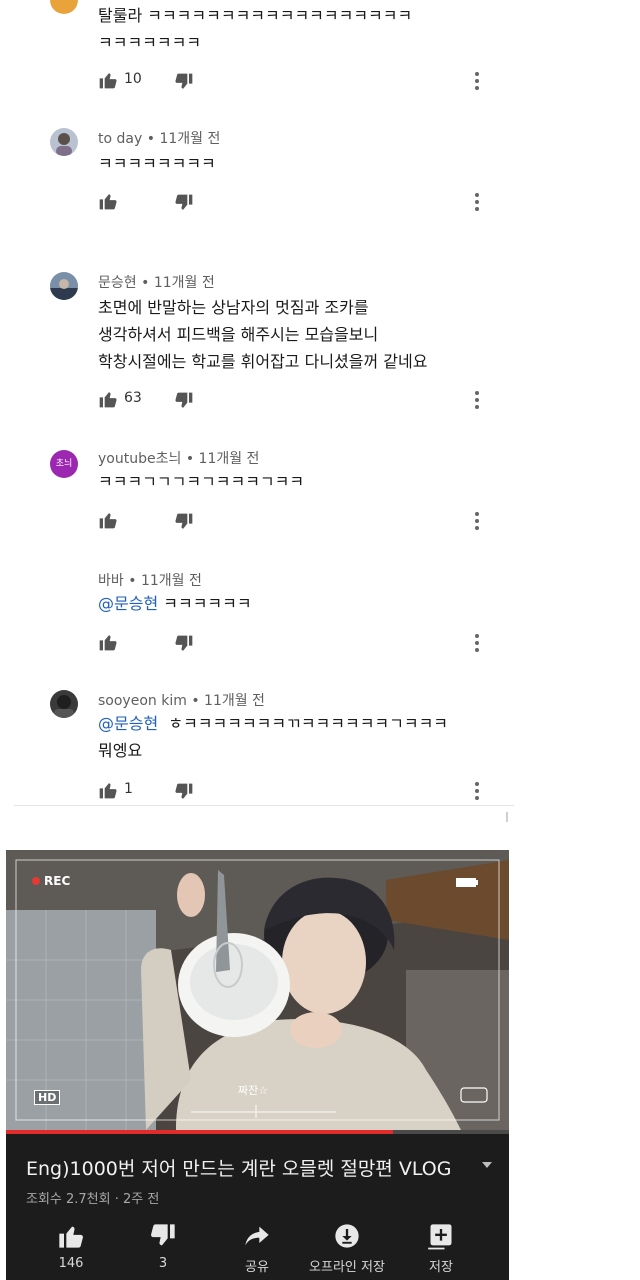 The image size is (640, 1280). Describe the element at coordinates (347, 1267) in the screenshot. I see `offline-save-label: 오프라인 저장` at that location.